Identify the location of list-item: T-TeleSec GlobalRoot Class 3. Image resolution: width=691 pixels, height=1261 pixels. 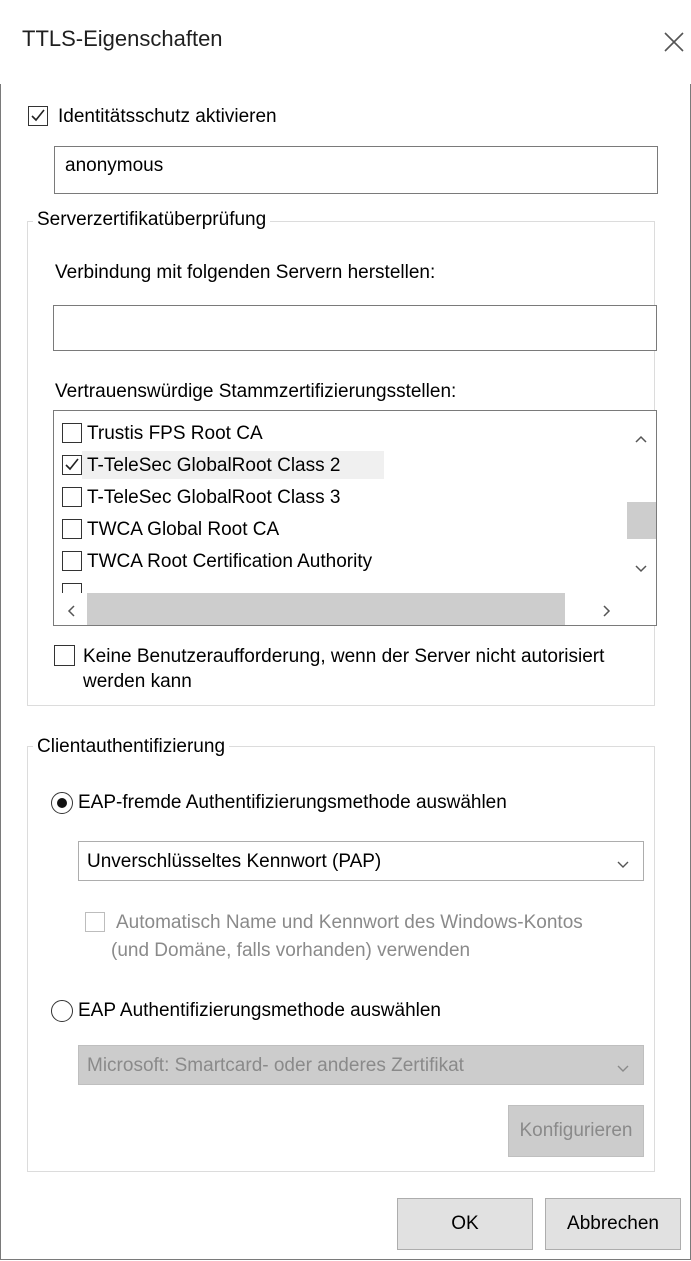
(340, 497).